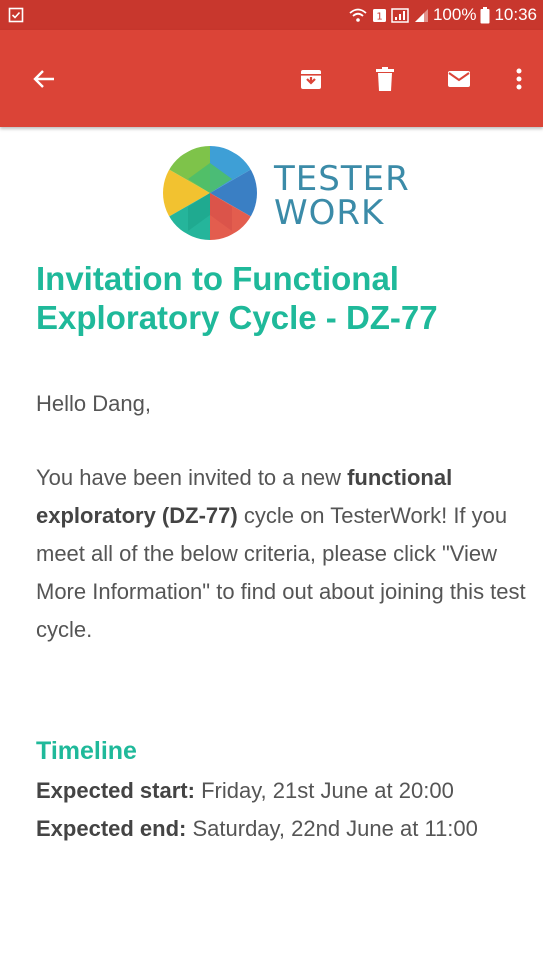 The image size is (543, 961). What do you see at coordinates (515, 14) in the screenshot?
I see `status-time: 10:36` at bounding box center [515, 14].